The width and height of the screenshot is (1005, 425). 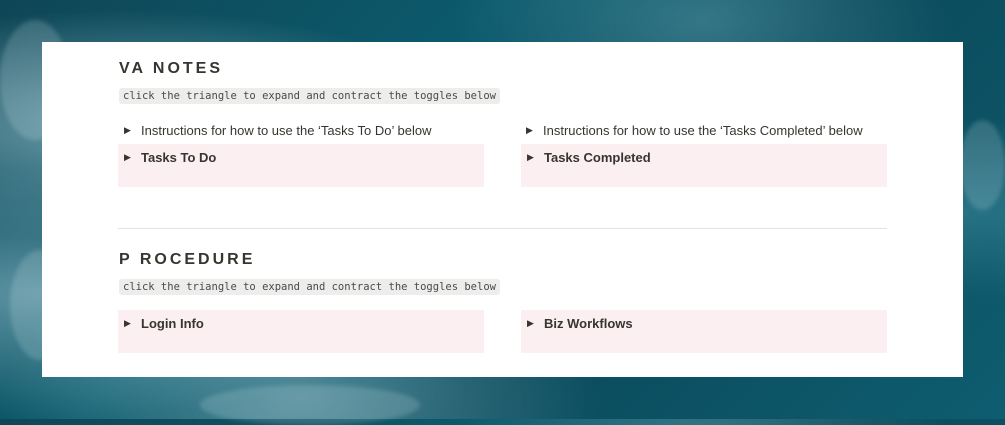 What do you see at coordinates (704, 331) in the screenshot?
I see `callout-biz-workflows: ▶ Biz Workflows` at bounding box center [704, 331].